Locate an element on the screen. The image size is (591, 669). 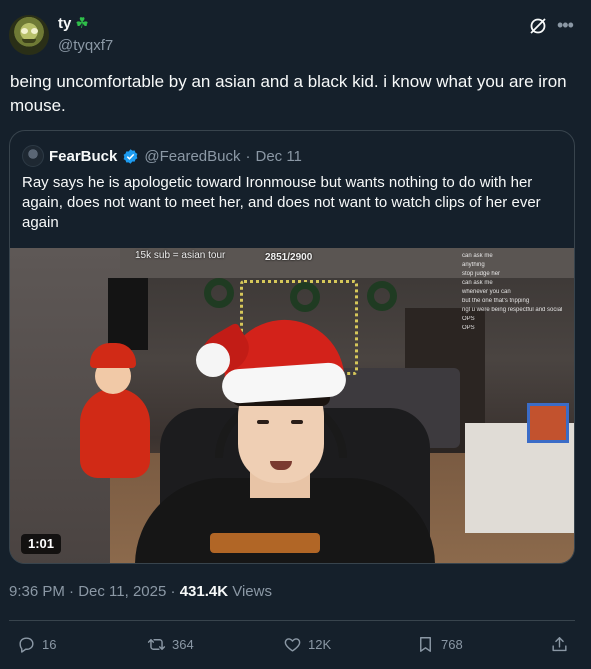
share-button is located at coordinates (559, 644).